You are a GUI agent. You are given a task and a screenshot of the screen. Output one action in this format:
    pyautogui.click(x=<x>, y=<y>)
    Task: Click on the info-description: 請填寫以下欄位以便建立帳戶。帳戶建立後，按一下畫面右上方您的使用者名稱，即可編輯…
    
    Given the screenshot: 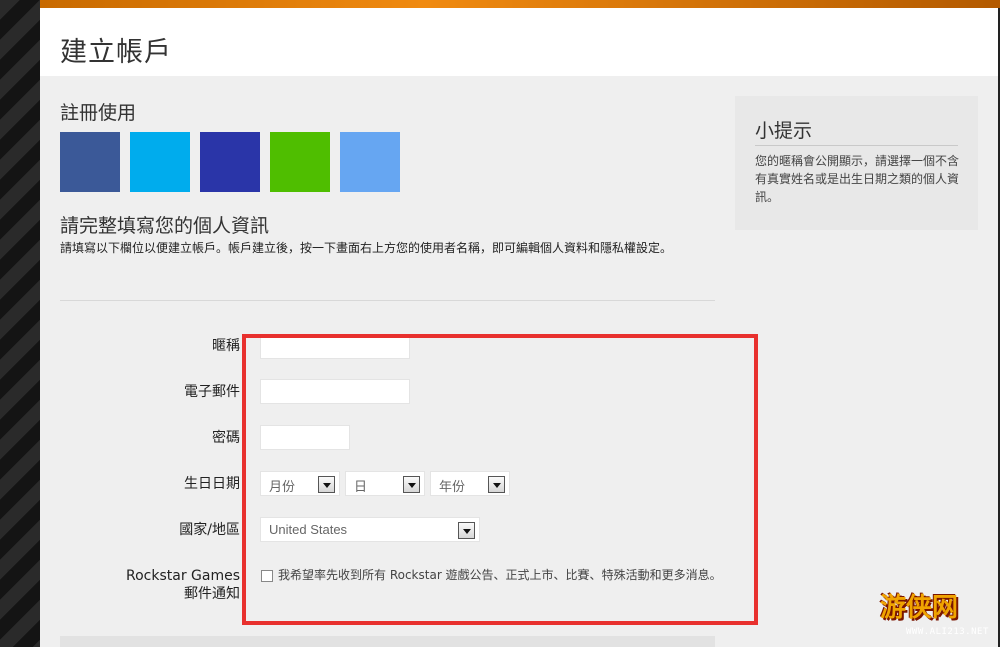 What is the action you would take?
    pyautogui.click(x=366, y=248)
    